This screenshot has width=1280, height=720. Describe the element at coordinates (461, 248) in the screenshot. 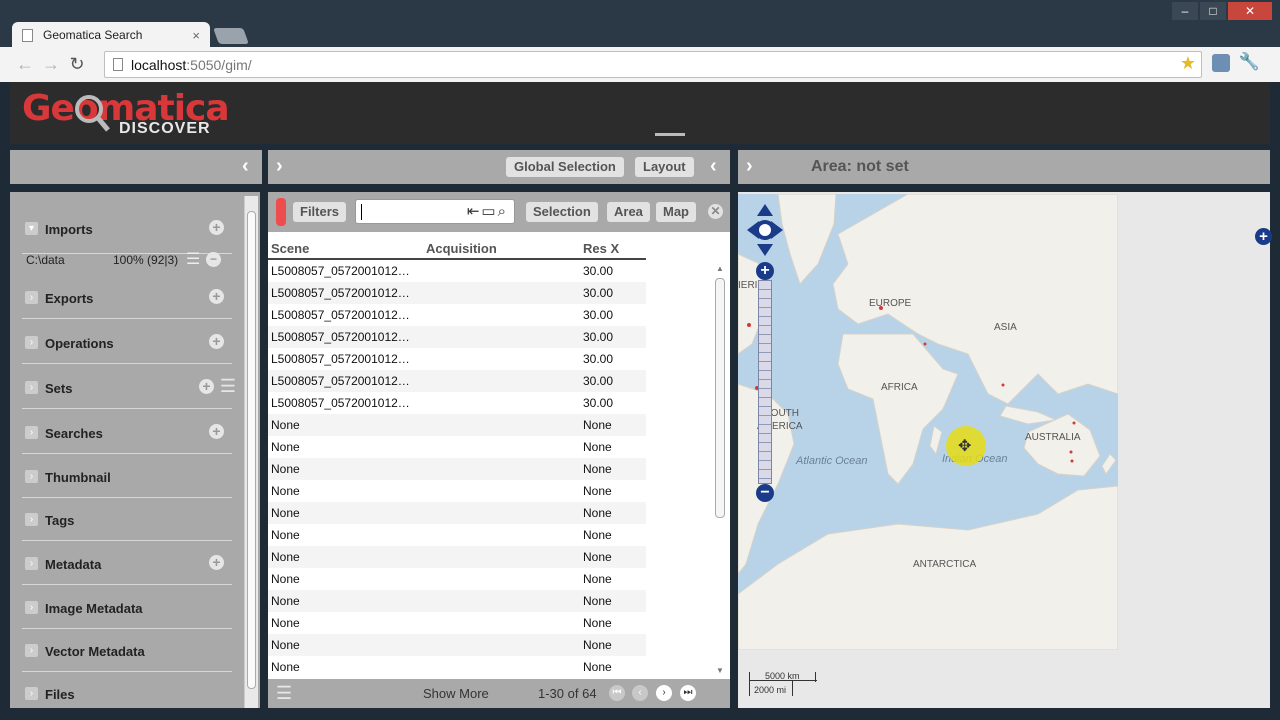

I see `column-header-acquisition: Acquisition` at that location.